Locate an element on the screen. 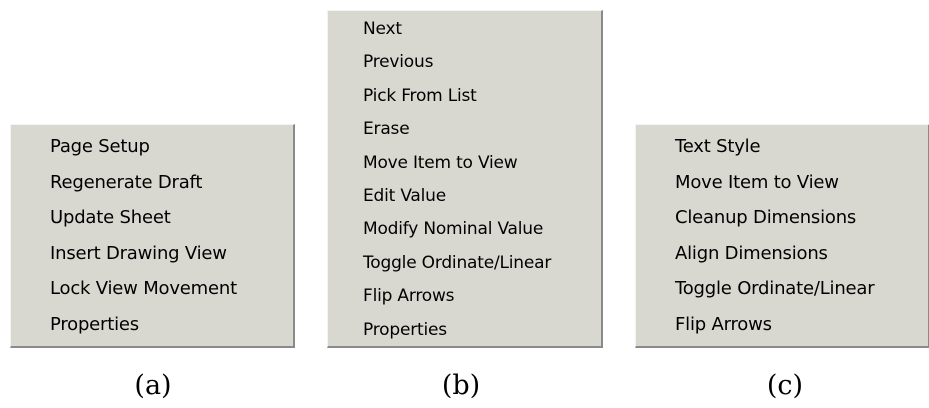  menu-item-page-setup: Page Setup is located at coordinates (152, 147).